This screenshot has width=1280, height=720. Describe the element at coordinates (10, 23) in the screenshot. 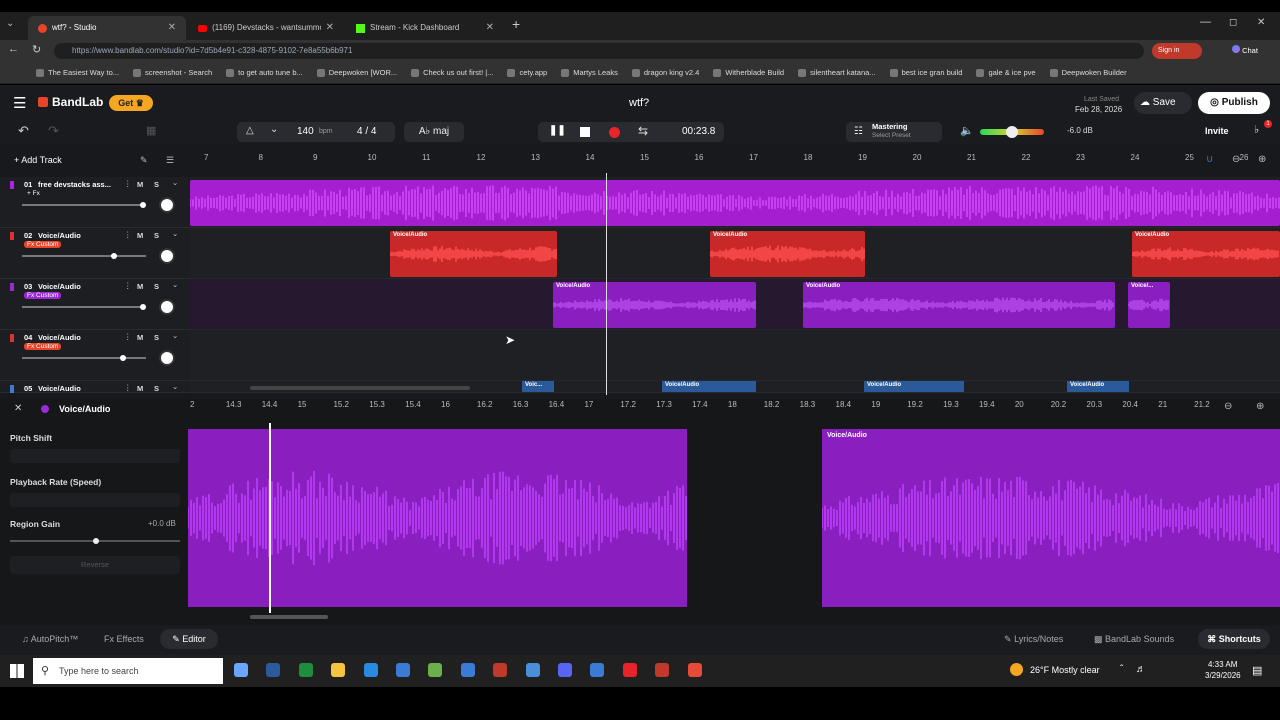

I see `tab-list-chevron-icon: ⌄` at that location.